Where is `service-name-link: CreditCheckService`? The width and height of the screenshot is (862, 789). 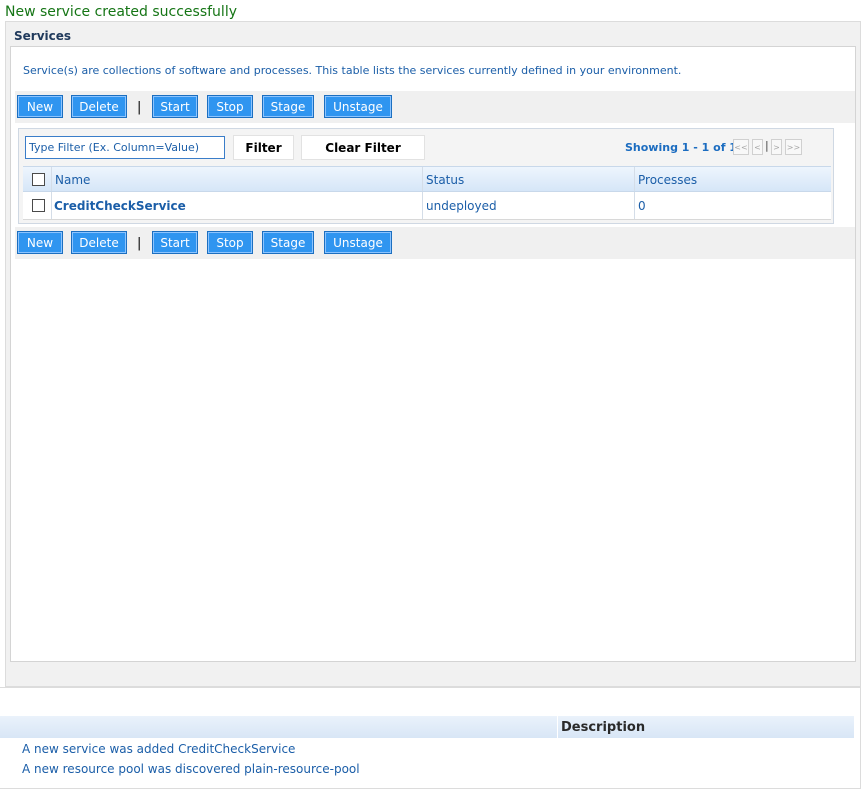 service-name-link: CreditCheckService is located at coordinates (120, 206).